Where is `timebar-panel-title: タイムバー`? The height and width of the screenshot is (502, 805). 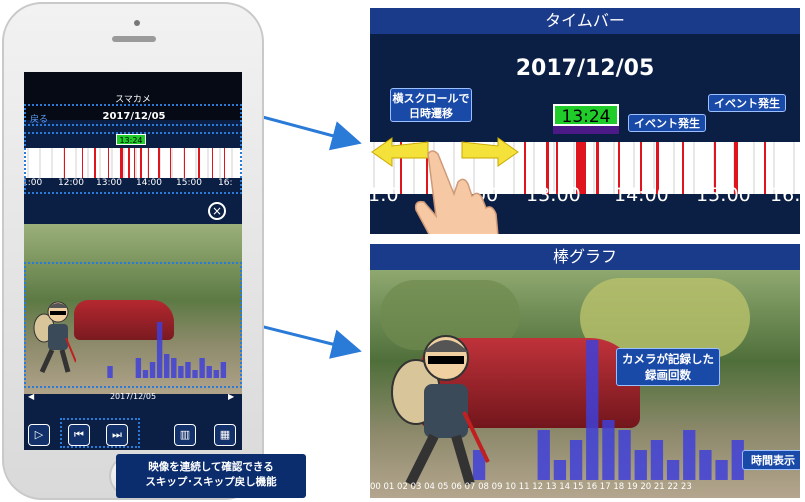 timebar-panel-title: タイムバー is located at coordinates (585, 21).